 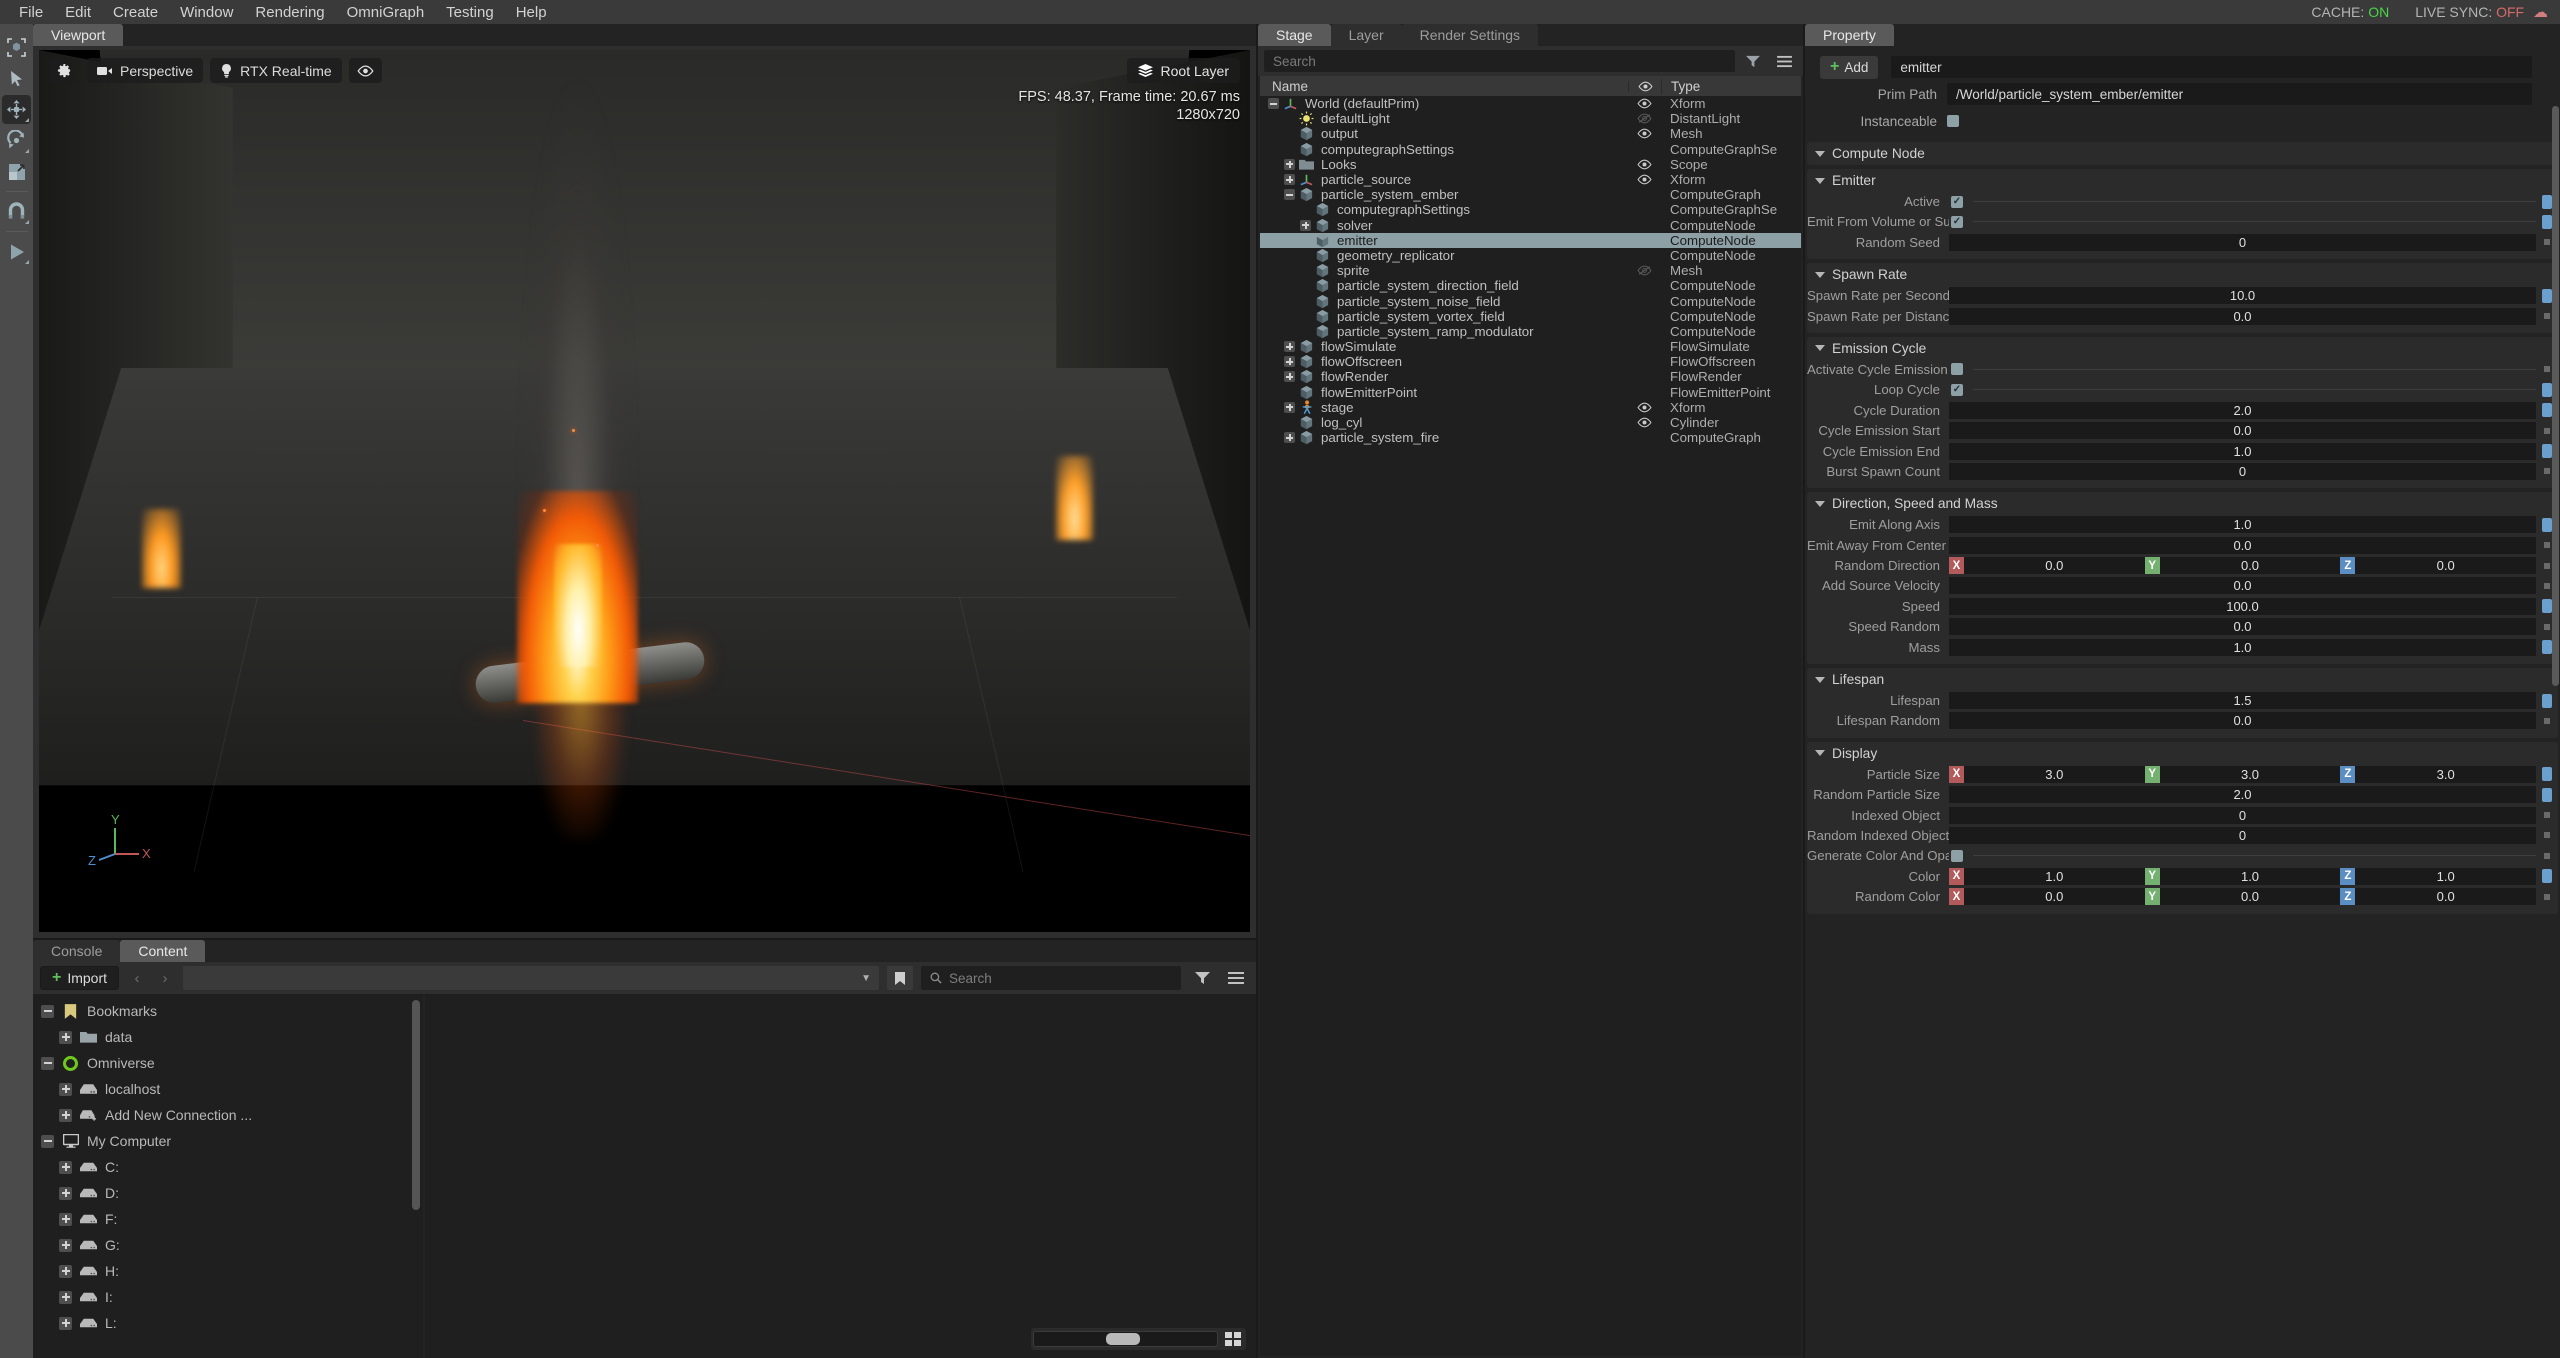 What do you see at coordinates (1784, 61) in the screenshot?
I see `stage-options-button` at bounding box center [1784, 61].